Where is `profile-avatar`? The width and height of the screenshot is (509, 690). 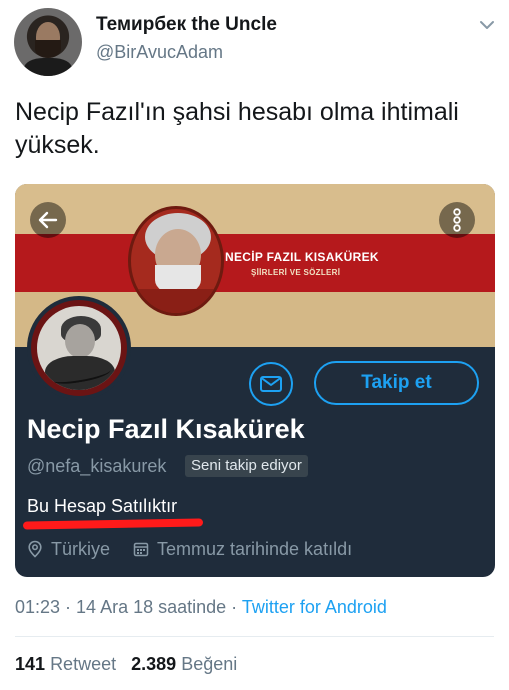
profile-avatar is located at coordinates (79, 348).